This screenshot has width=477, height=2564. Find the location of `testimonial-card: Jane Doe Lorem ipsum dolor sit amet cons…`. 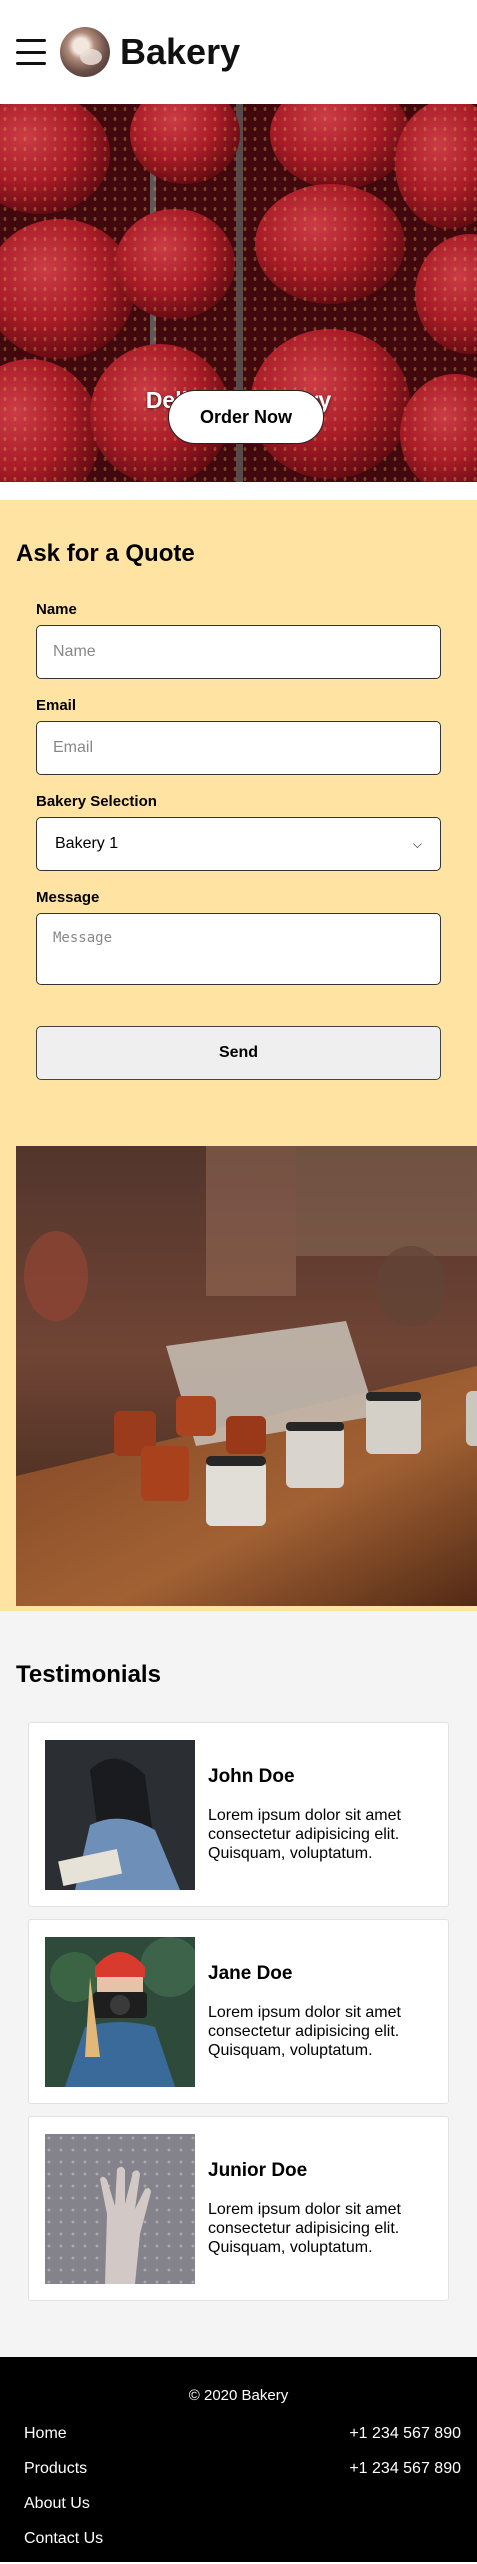

testimonial-card: Jane Doe Lorem ipsum dolor sit amet cons… is located at coordinates (238, 2011).